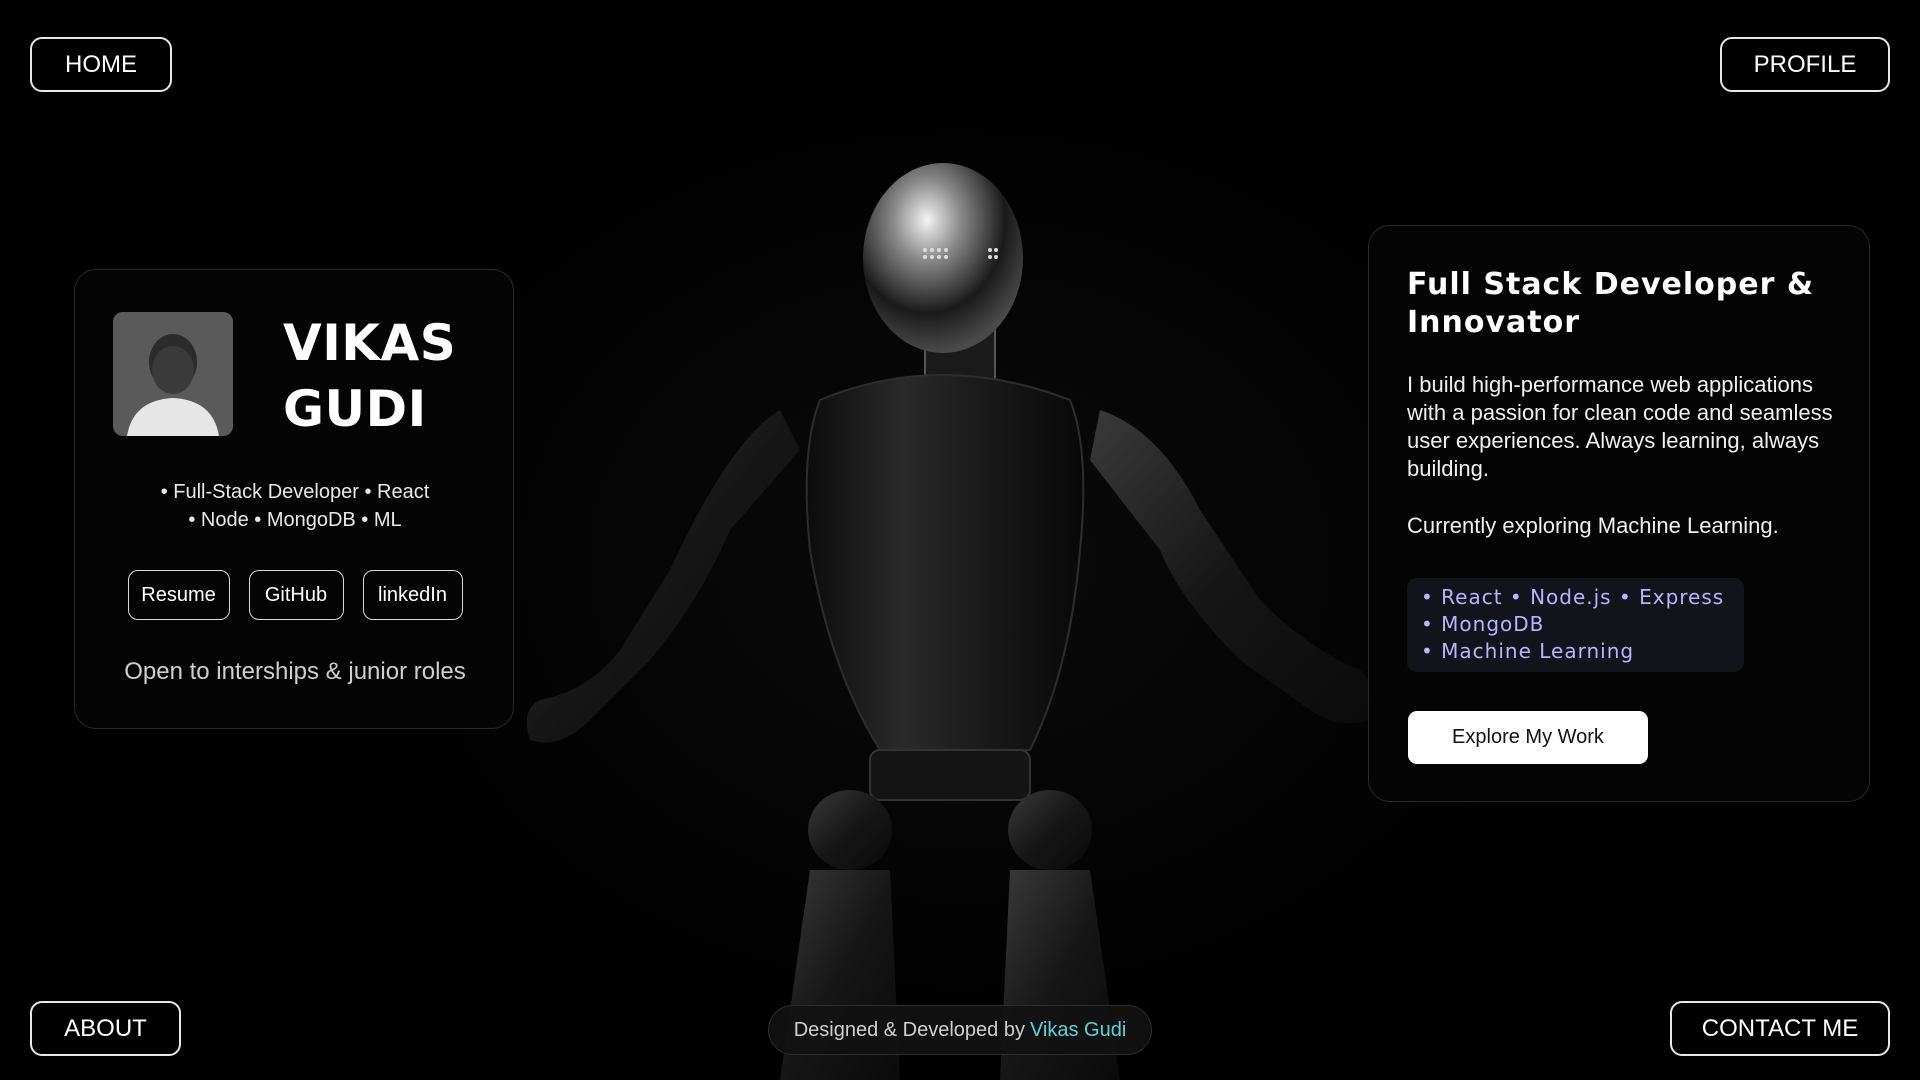 This screenshot has height=1080, width=1920. What do you see at coordinates (295, 520) in the screenshot?
I see `skills-line-2: • Node • MongoDB • ML` at bounding box center [295, 520].